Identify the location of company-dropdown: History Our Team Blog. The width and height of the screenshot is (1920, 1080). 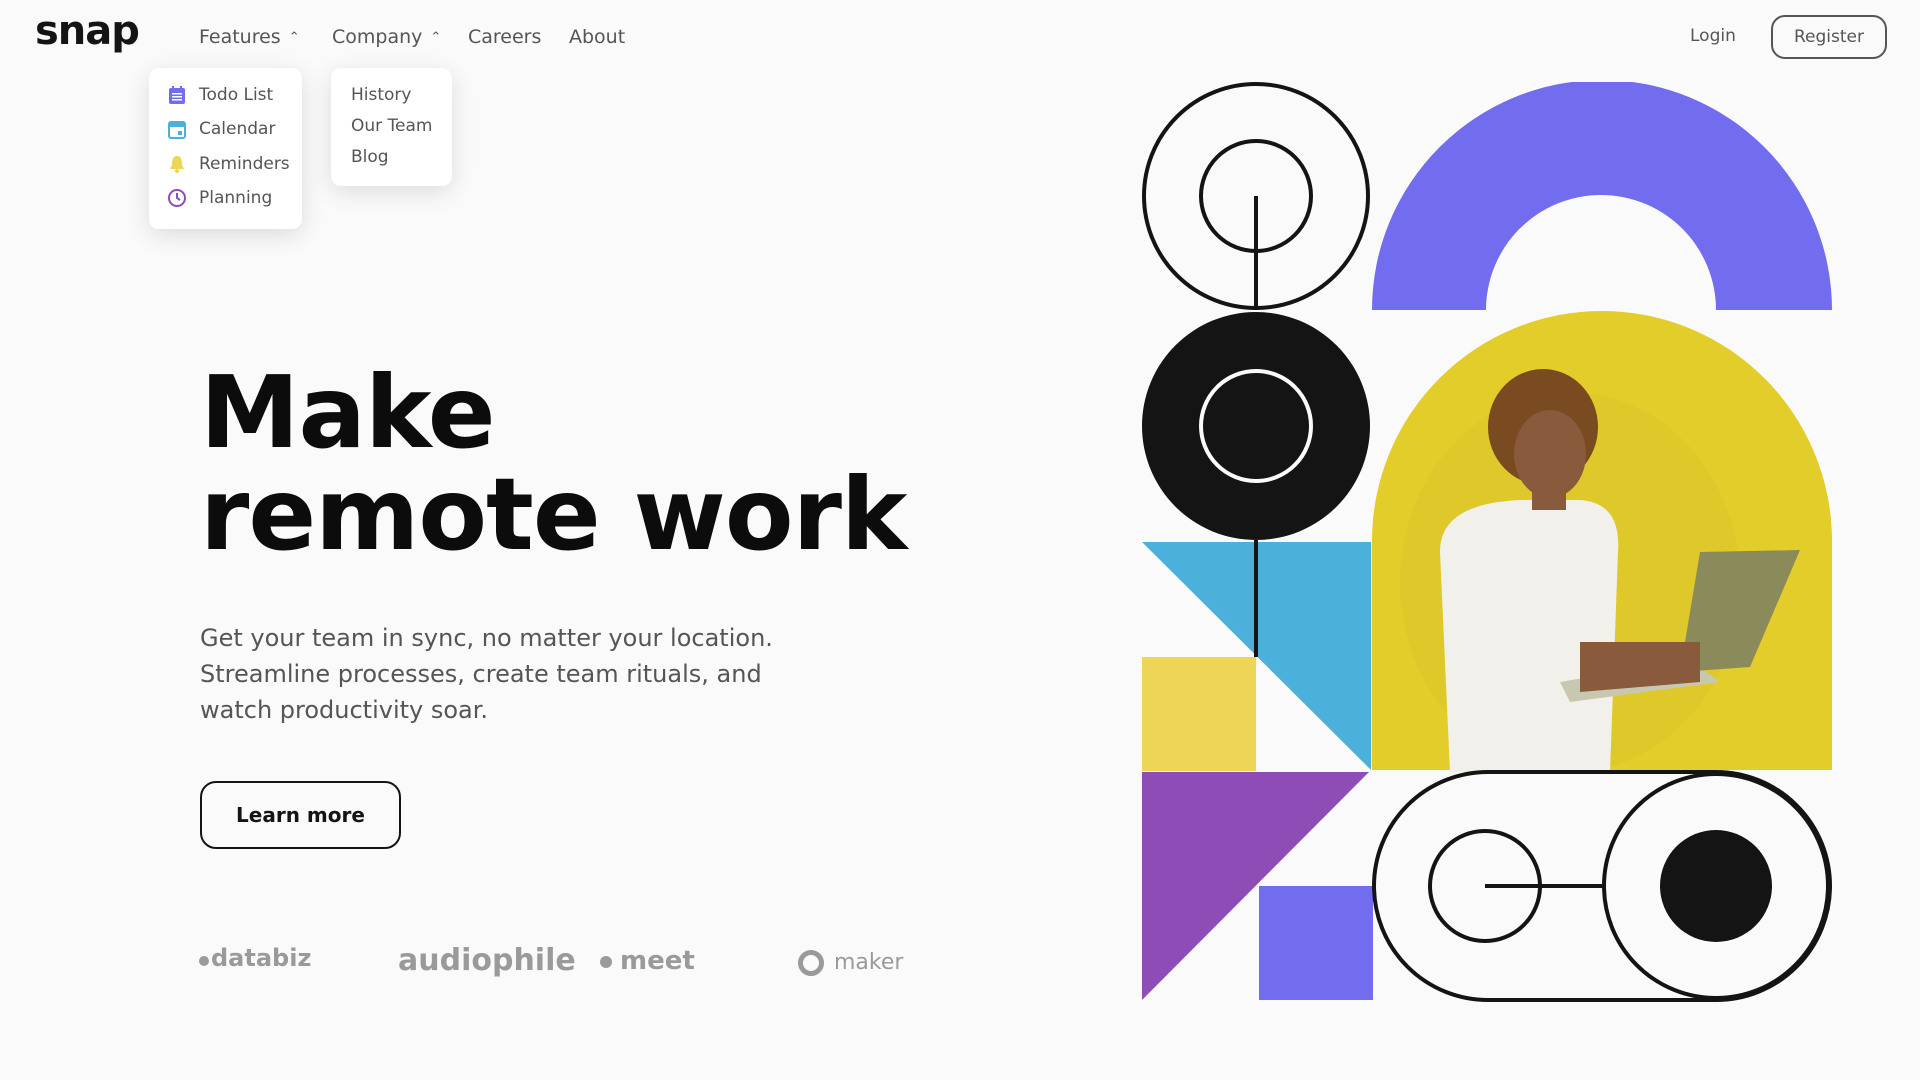
(391, 127).